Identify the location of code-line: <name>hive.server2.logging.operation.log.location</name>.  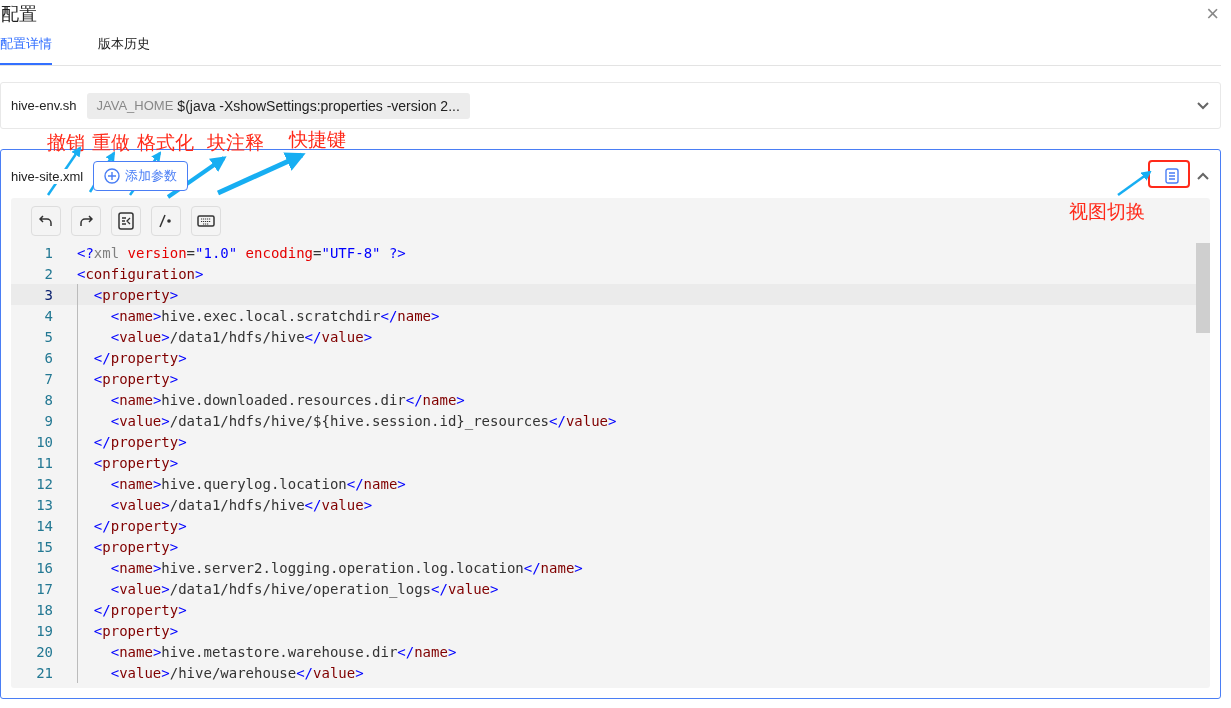
(346, 567).